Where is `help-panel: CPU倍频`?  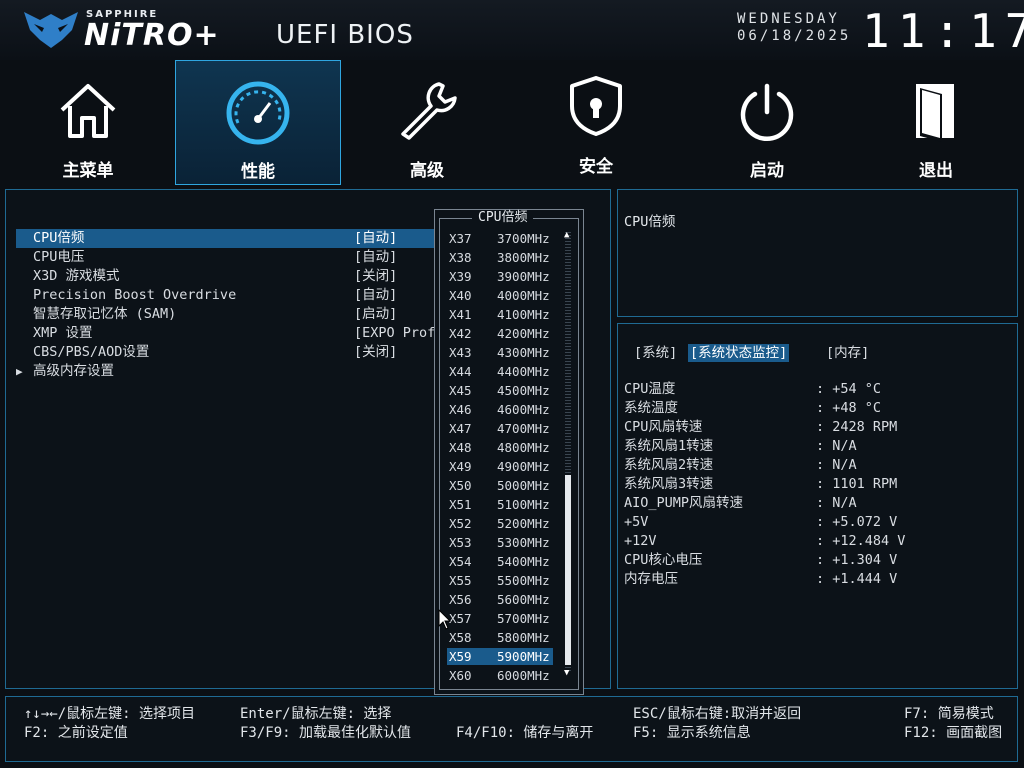
help-panel: CPU倍频 is located at coordinates (817, 253).